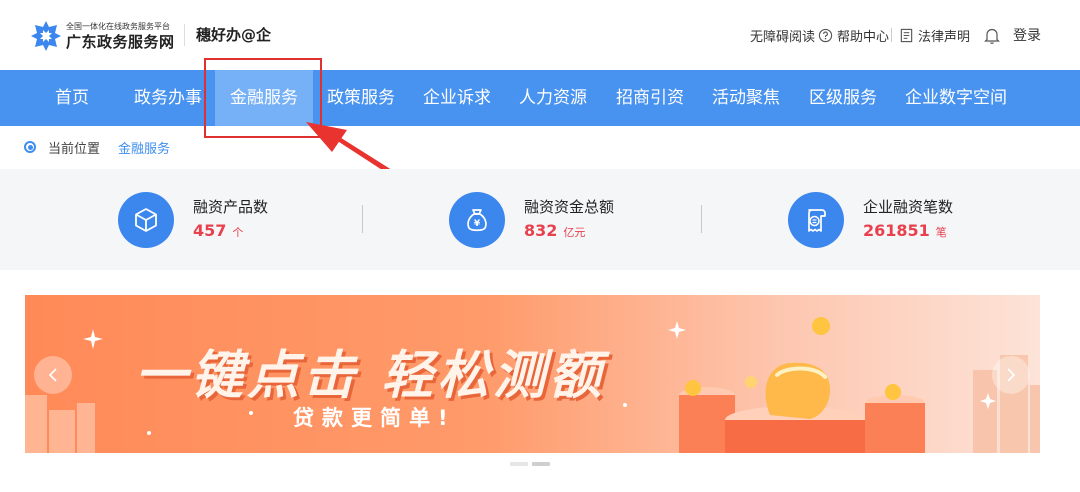 Image resolution: width=1080 pixels, height=492 pixels. Describe the element at coordinates (650, 98) in the screenshot. I see `nav-item-investment-promotion: 招商引资` at that location.